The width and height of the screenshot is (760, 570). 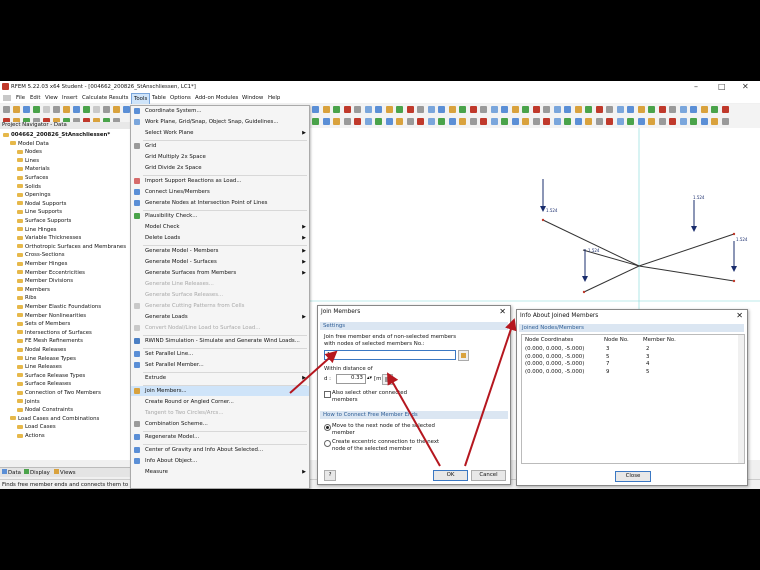 I want to click on arrow-to-distance, so click(x=414, y=419).